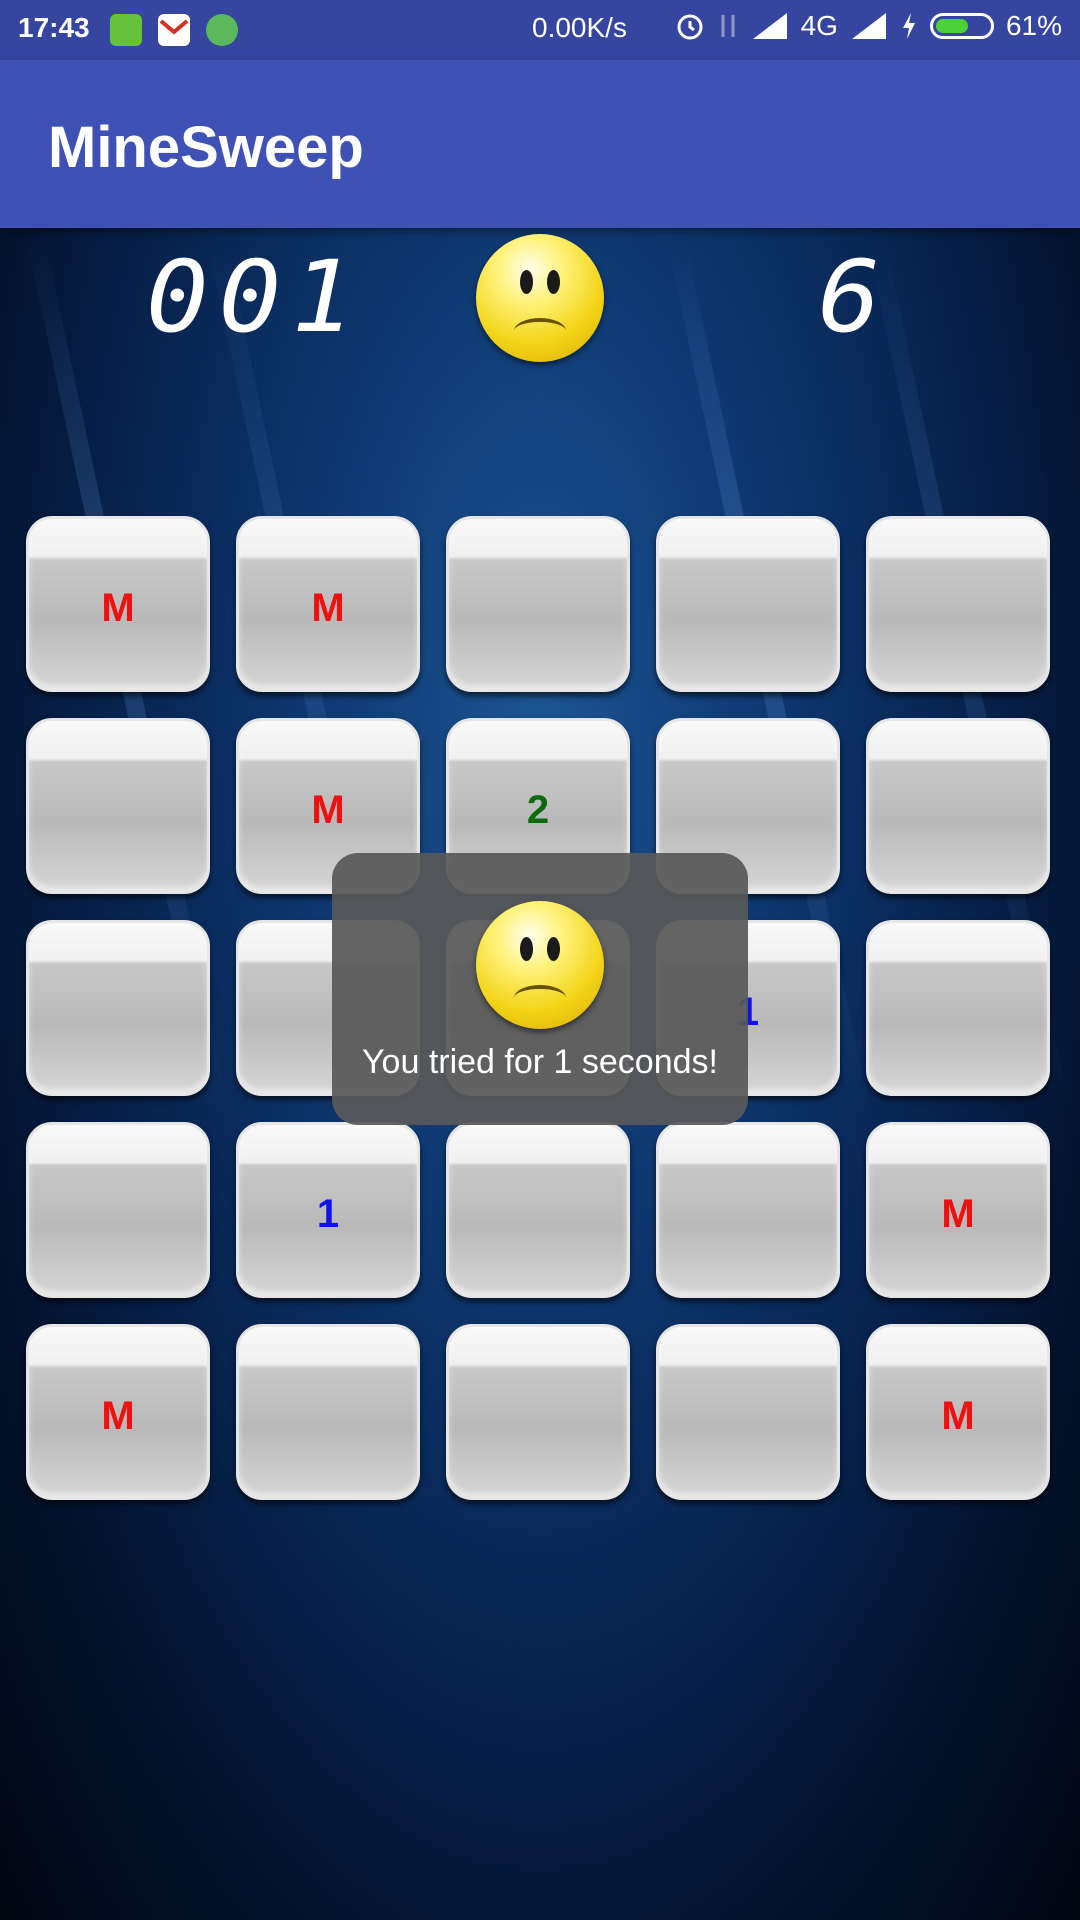 This screenshot has width=1080, height=1920. Describe the element at coordinates (1033, 25) in the screenshot. I see `battery-percent: 61%` at that location.